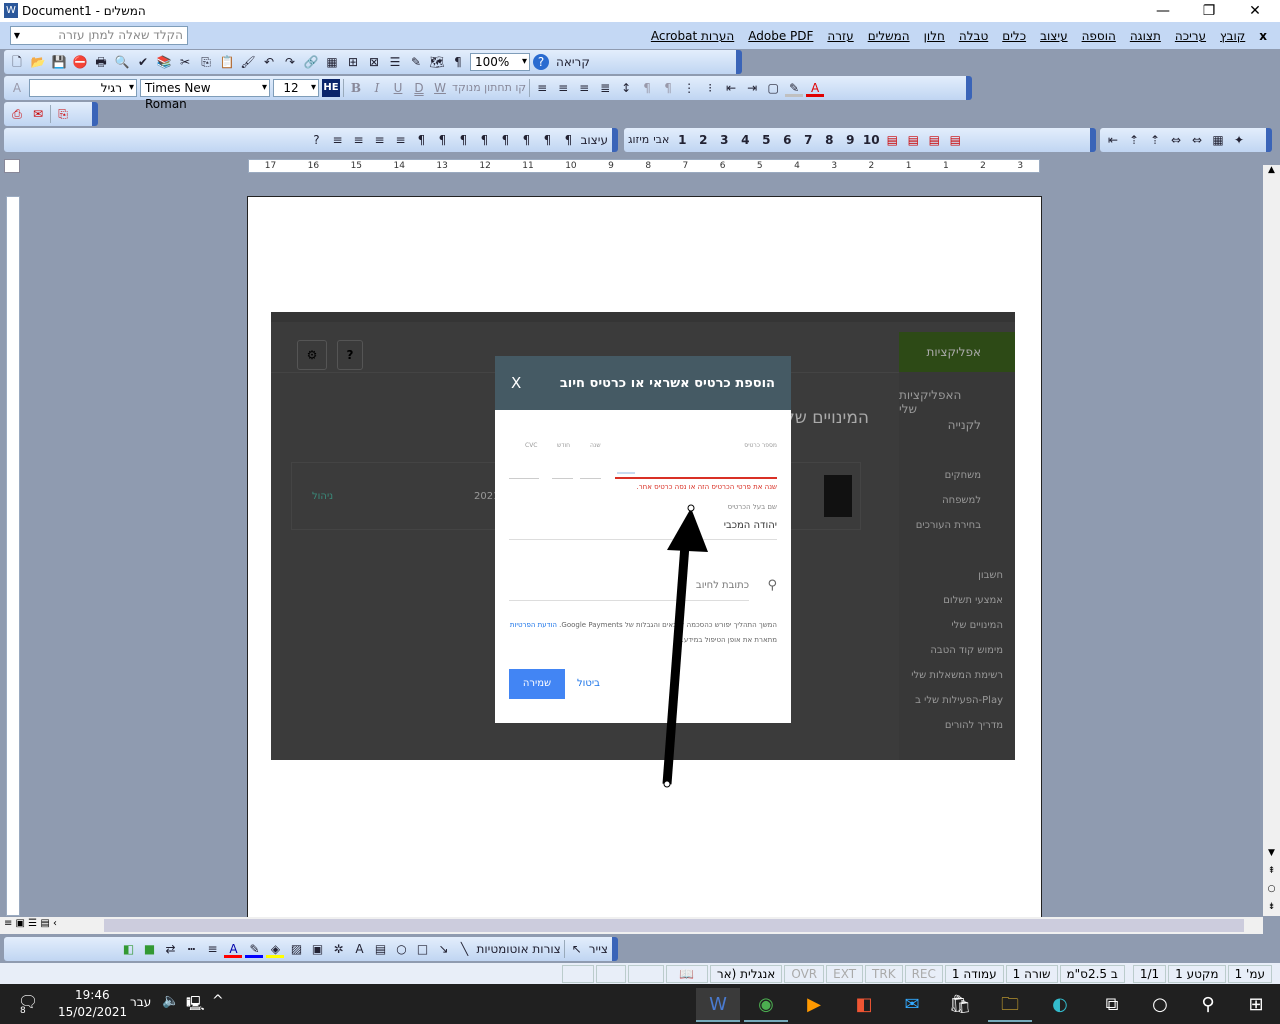 The height and width of the screenshot is (1024, 1280). I want to click on diagram-icon: ✲, so click(338, 949).